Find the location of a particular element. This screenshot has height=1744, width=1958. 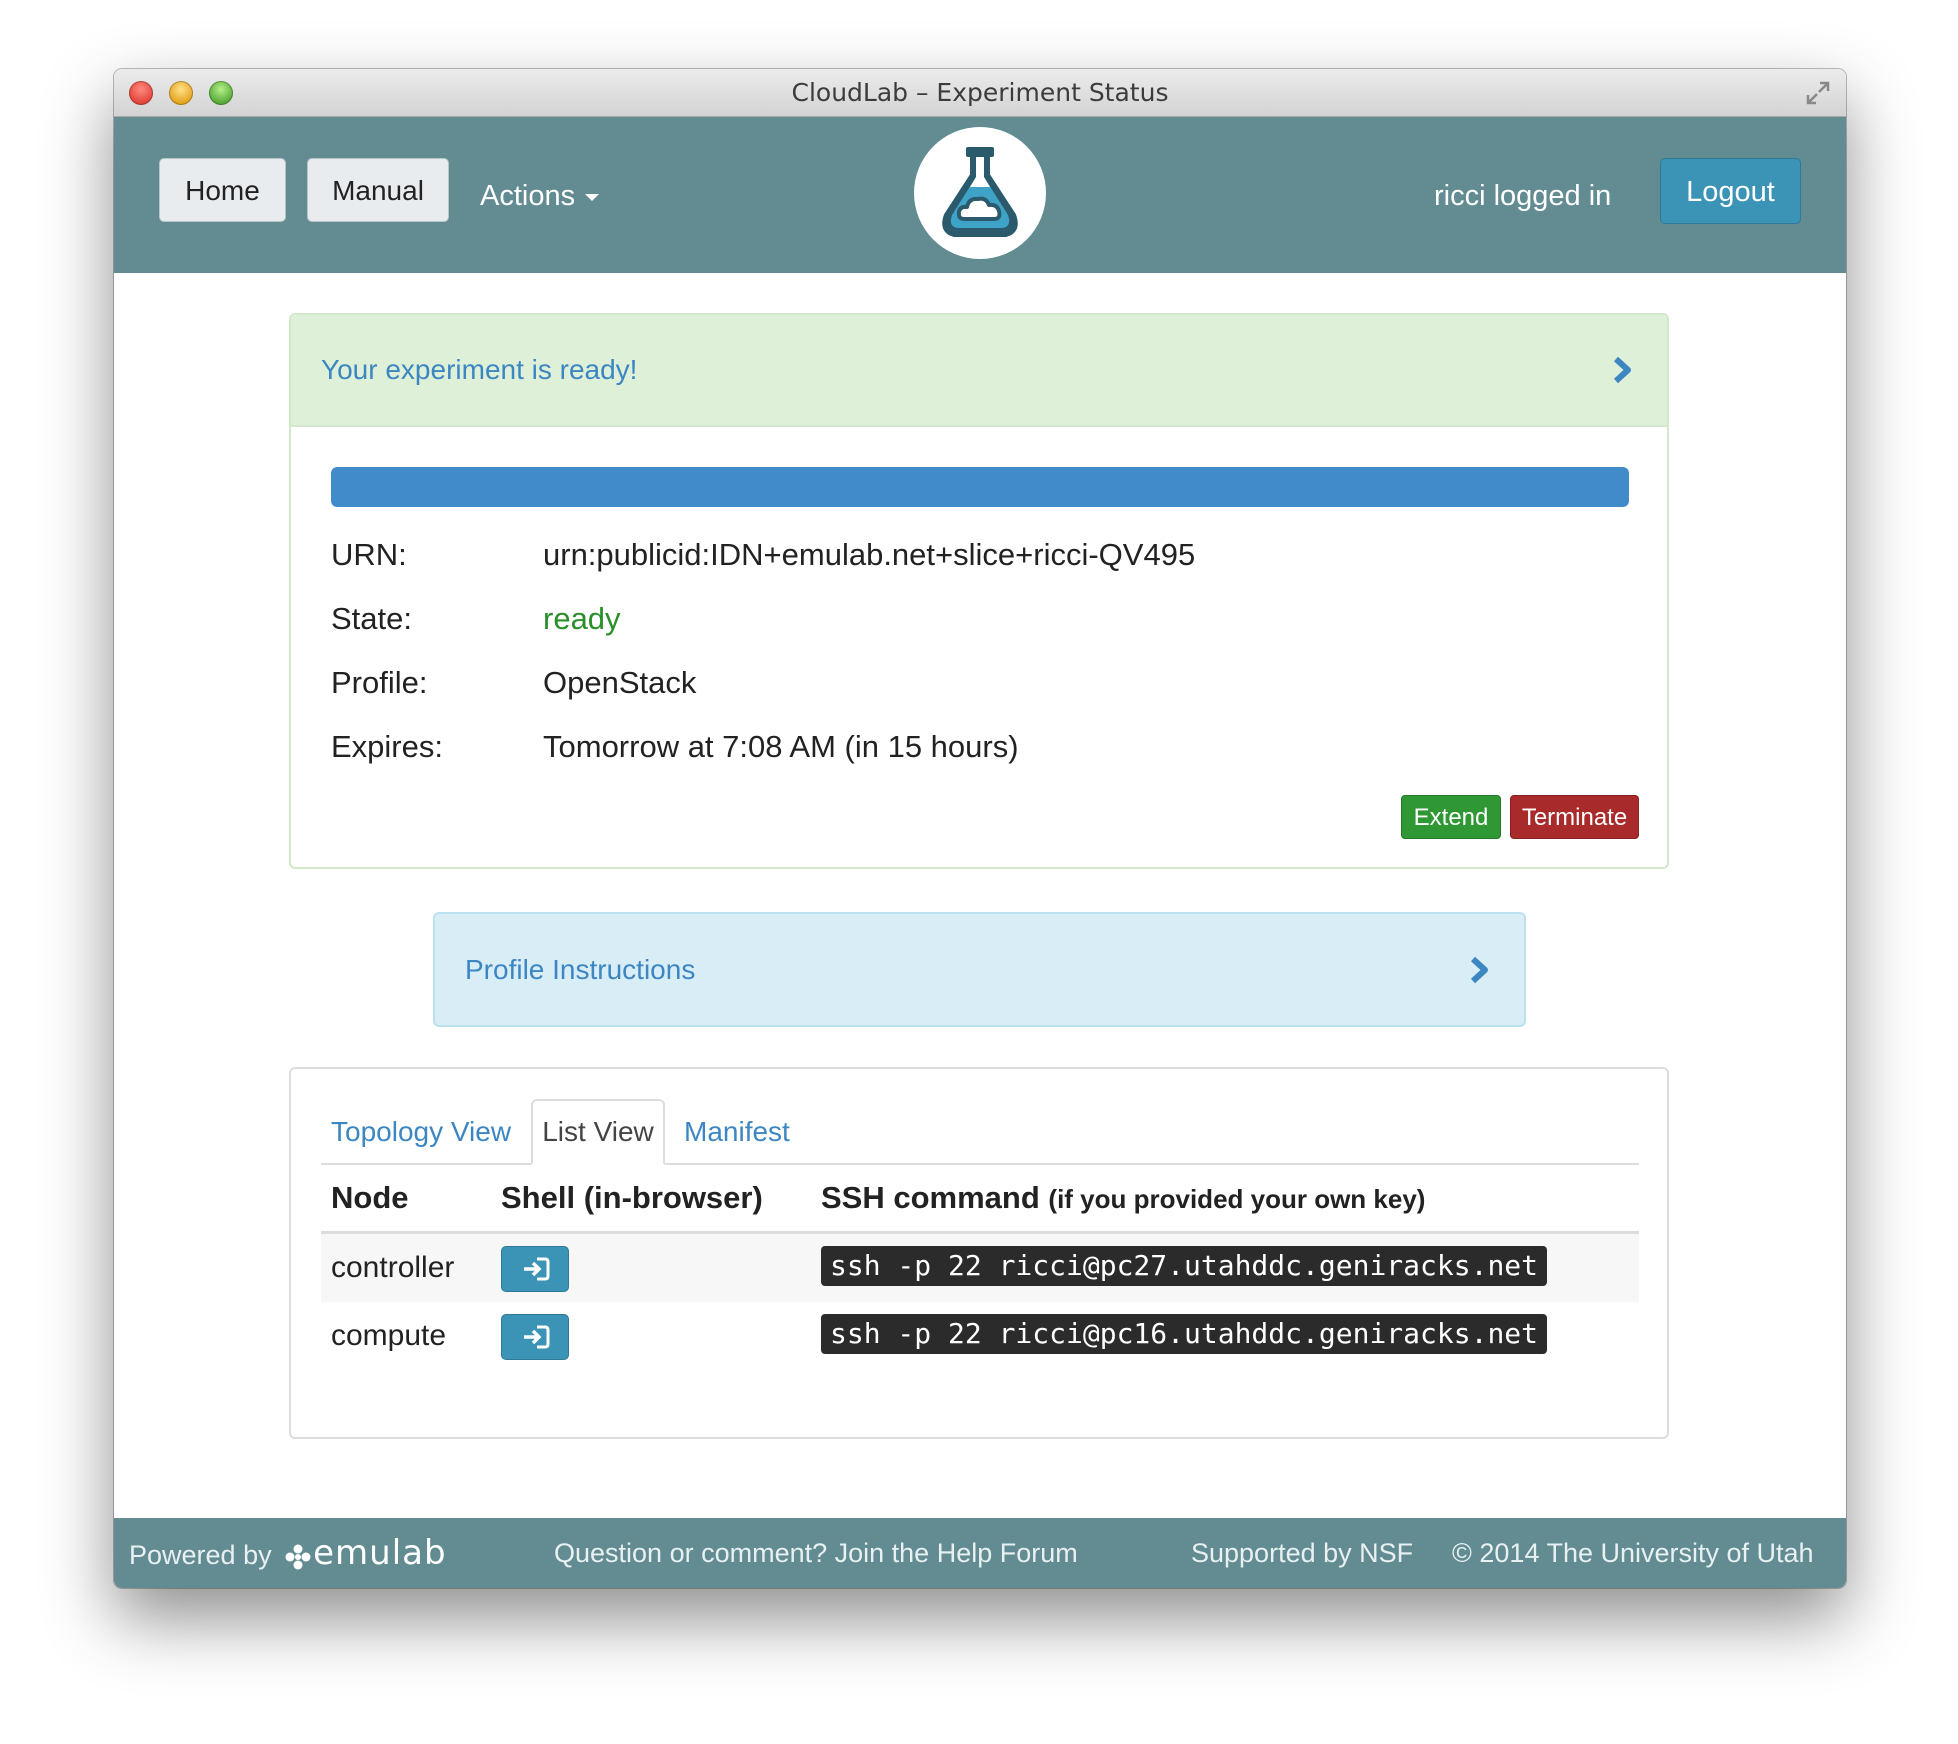

expires-label: Expires: is located at coordinates (387, 746).